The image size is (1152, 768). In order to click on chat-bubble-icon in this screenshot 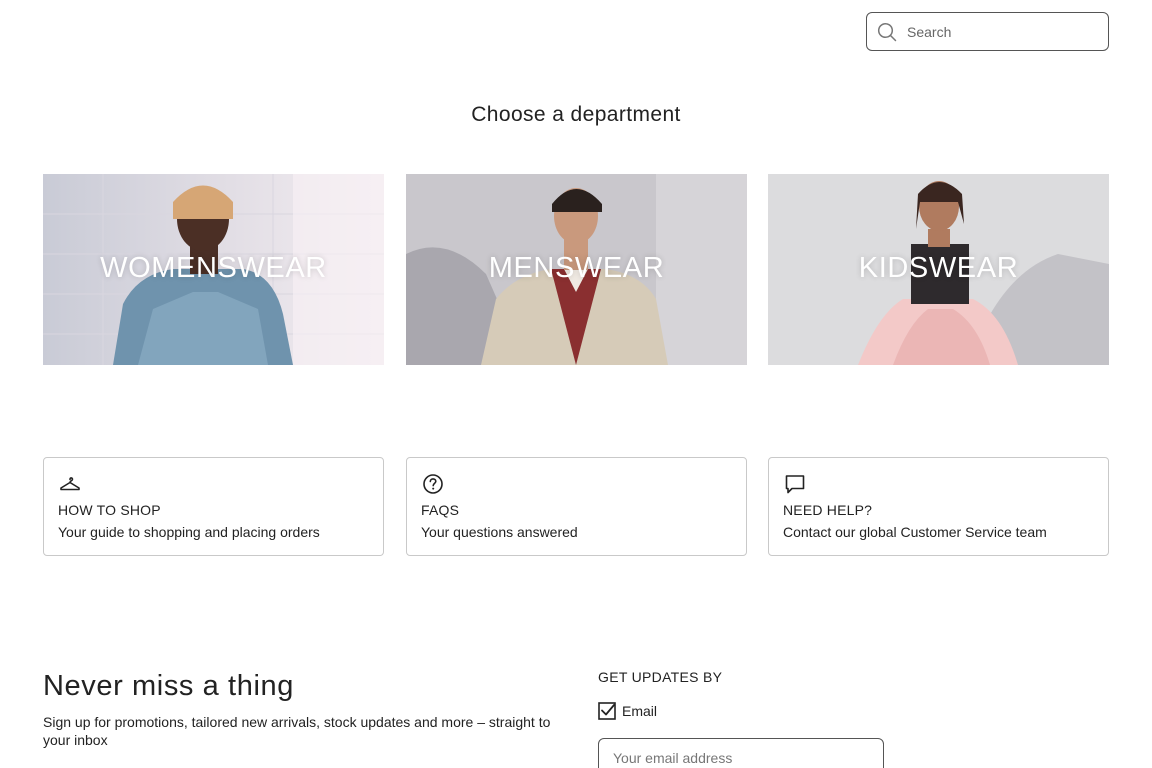, I will do `click(795, 484)`.